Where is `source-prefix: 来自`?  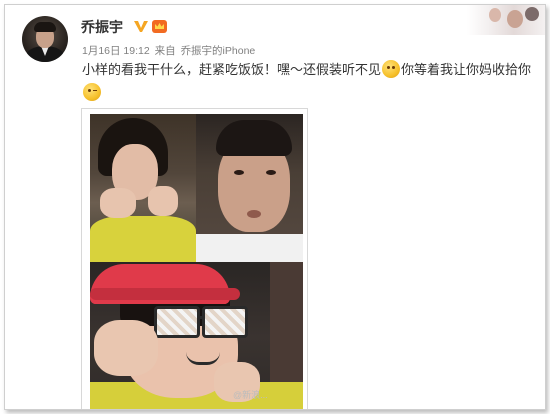 source-prefix: 来自 is located at coordinates (165, 51).